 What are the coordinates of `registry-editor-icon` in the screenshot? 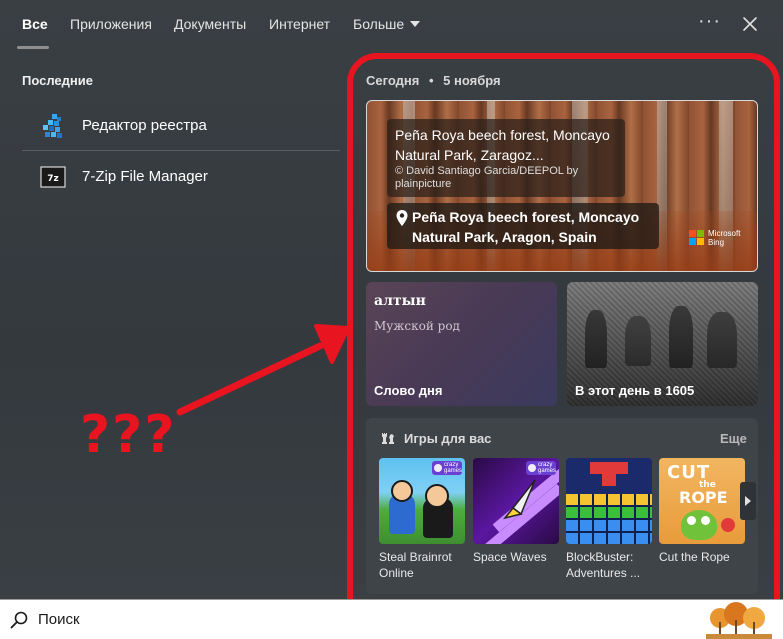 It's located at (52, 126).